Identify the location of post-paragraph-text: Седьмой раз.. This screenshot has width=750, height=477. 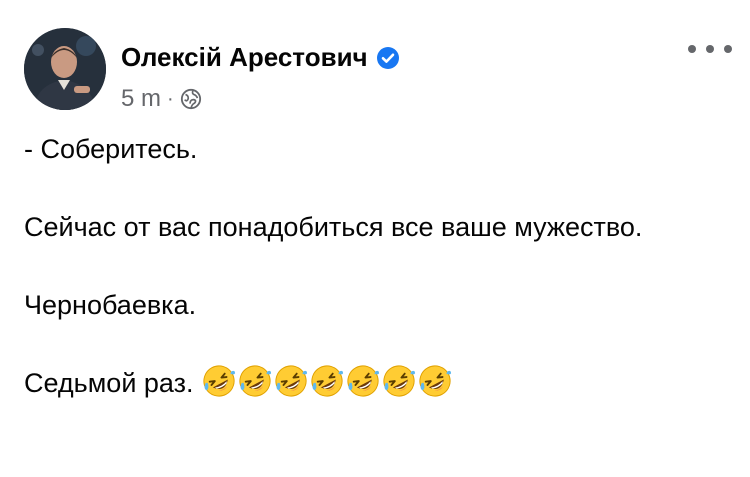
(109, 383).